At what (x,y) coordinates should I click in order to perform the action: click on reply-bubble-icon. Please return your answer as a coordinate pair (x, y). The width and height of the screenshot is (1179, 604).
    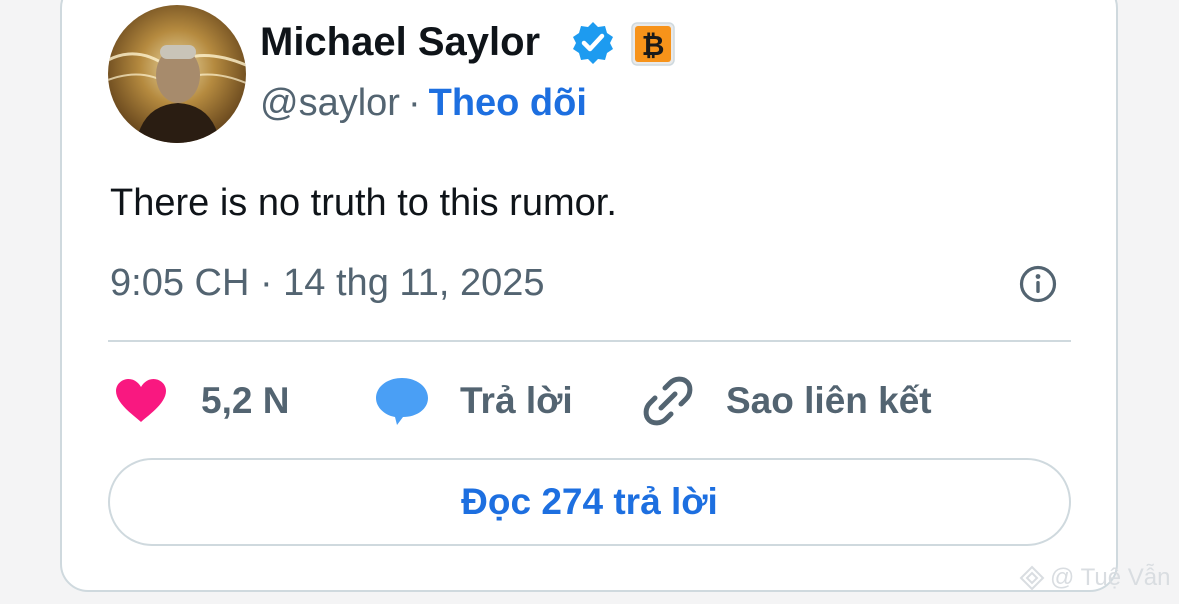
    Looking at the image, I should click on (402, 401).